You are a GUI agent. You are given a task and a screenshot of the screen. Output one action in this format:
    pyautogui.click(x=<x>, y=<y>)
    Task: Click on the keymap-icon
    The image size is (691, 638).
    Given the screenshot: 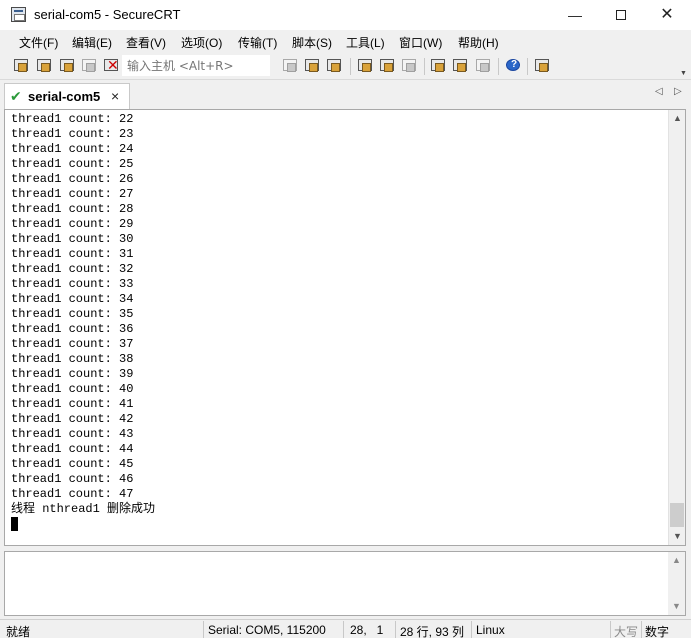 What is the action you would take?
    pyautogui.click(x=484, y=66)
    